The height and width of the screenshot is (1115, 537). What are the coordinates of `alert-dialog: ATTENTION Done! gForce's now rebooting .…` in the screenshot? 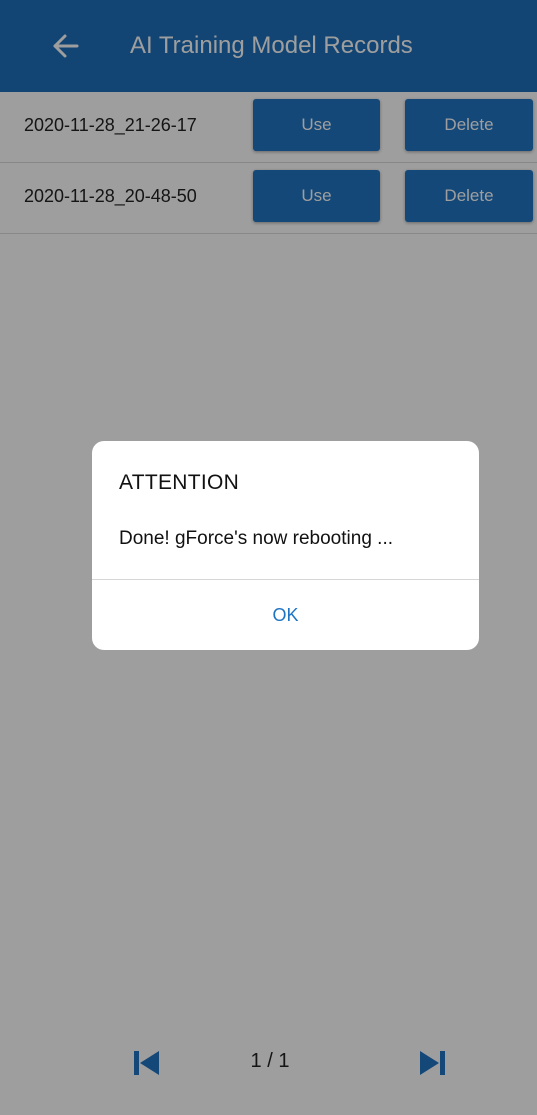 It's located at (285, 545).